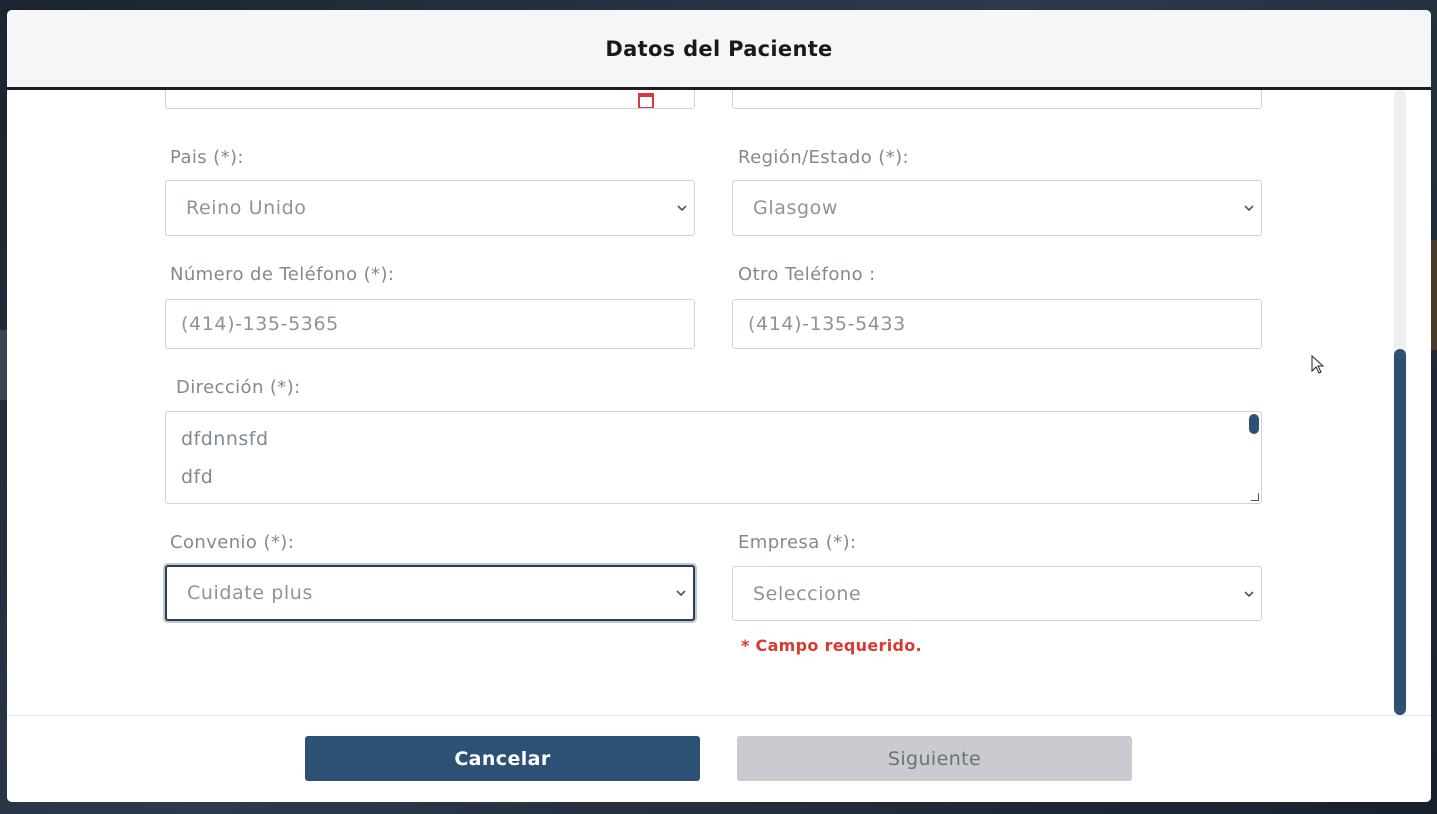 The width and height of the screenshot is (1437, 814). What do you see at coordinates (282, 274) in the screenshot?
I see `phone-label: Número de Teléfono (*):` at bounding box center [282, 274].